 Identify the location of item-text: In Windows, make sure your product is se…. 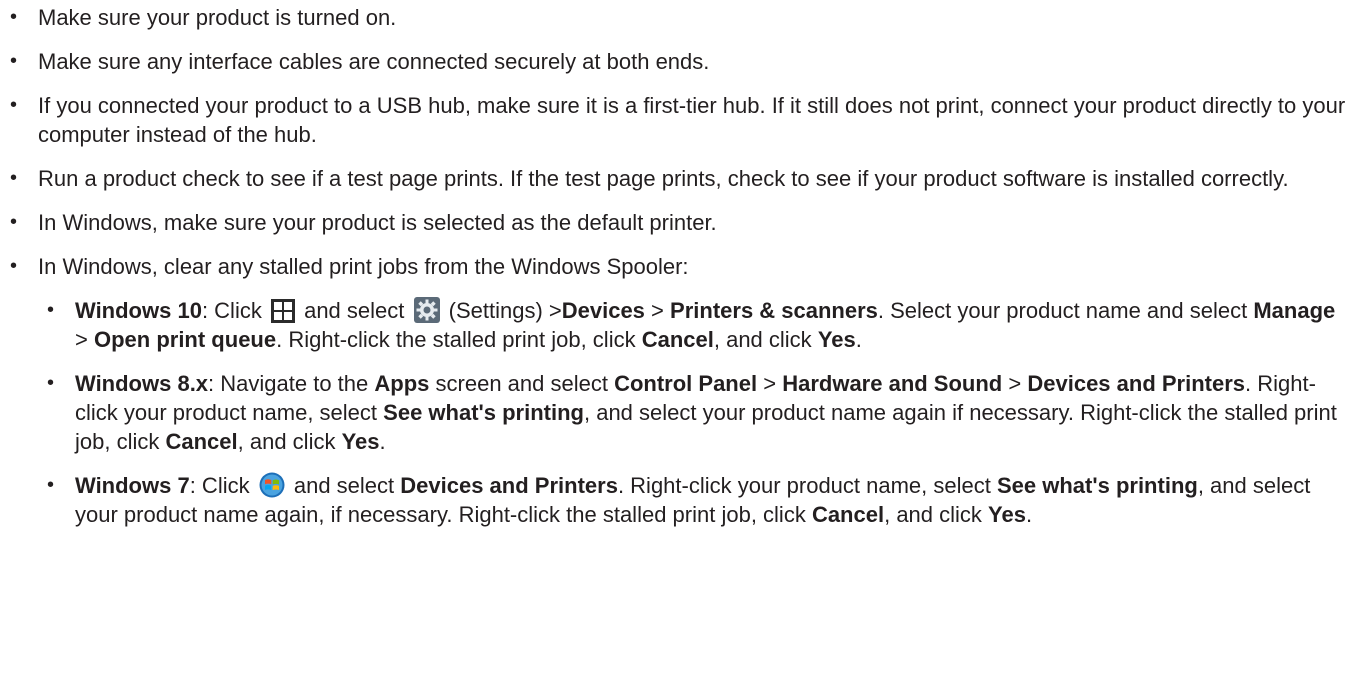
(377, 222).